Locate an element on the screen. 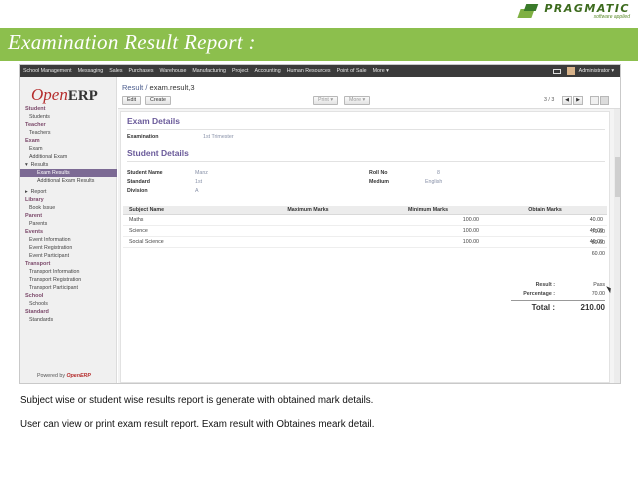 The image size is (638, 479). division-value: A is located at coordinates (197, 191).